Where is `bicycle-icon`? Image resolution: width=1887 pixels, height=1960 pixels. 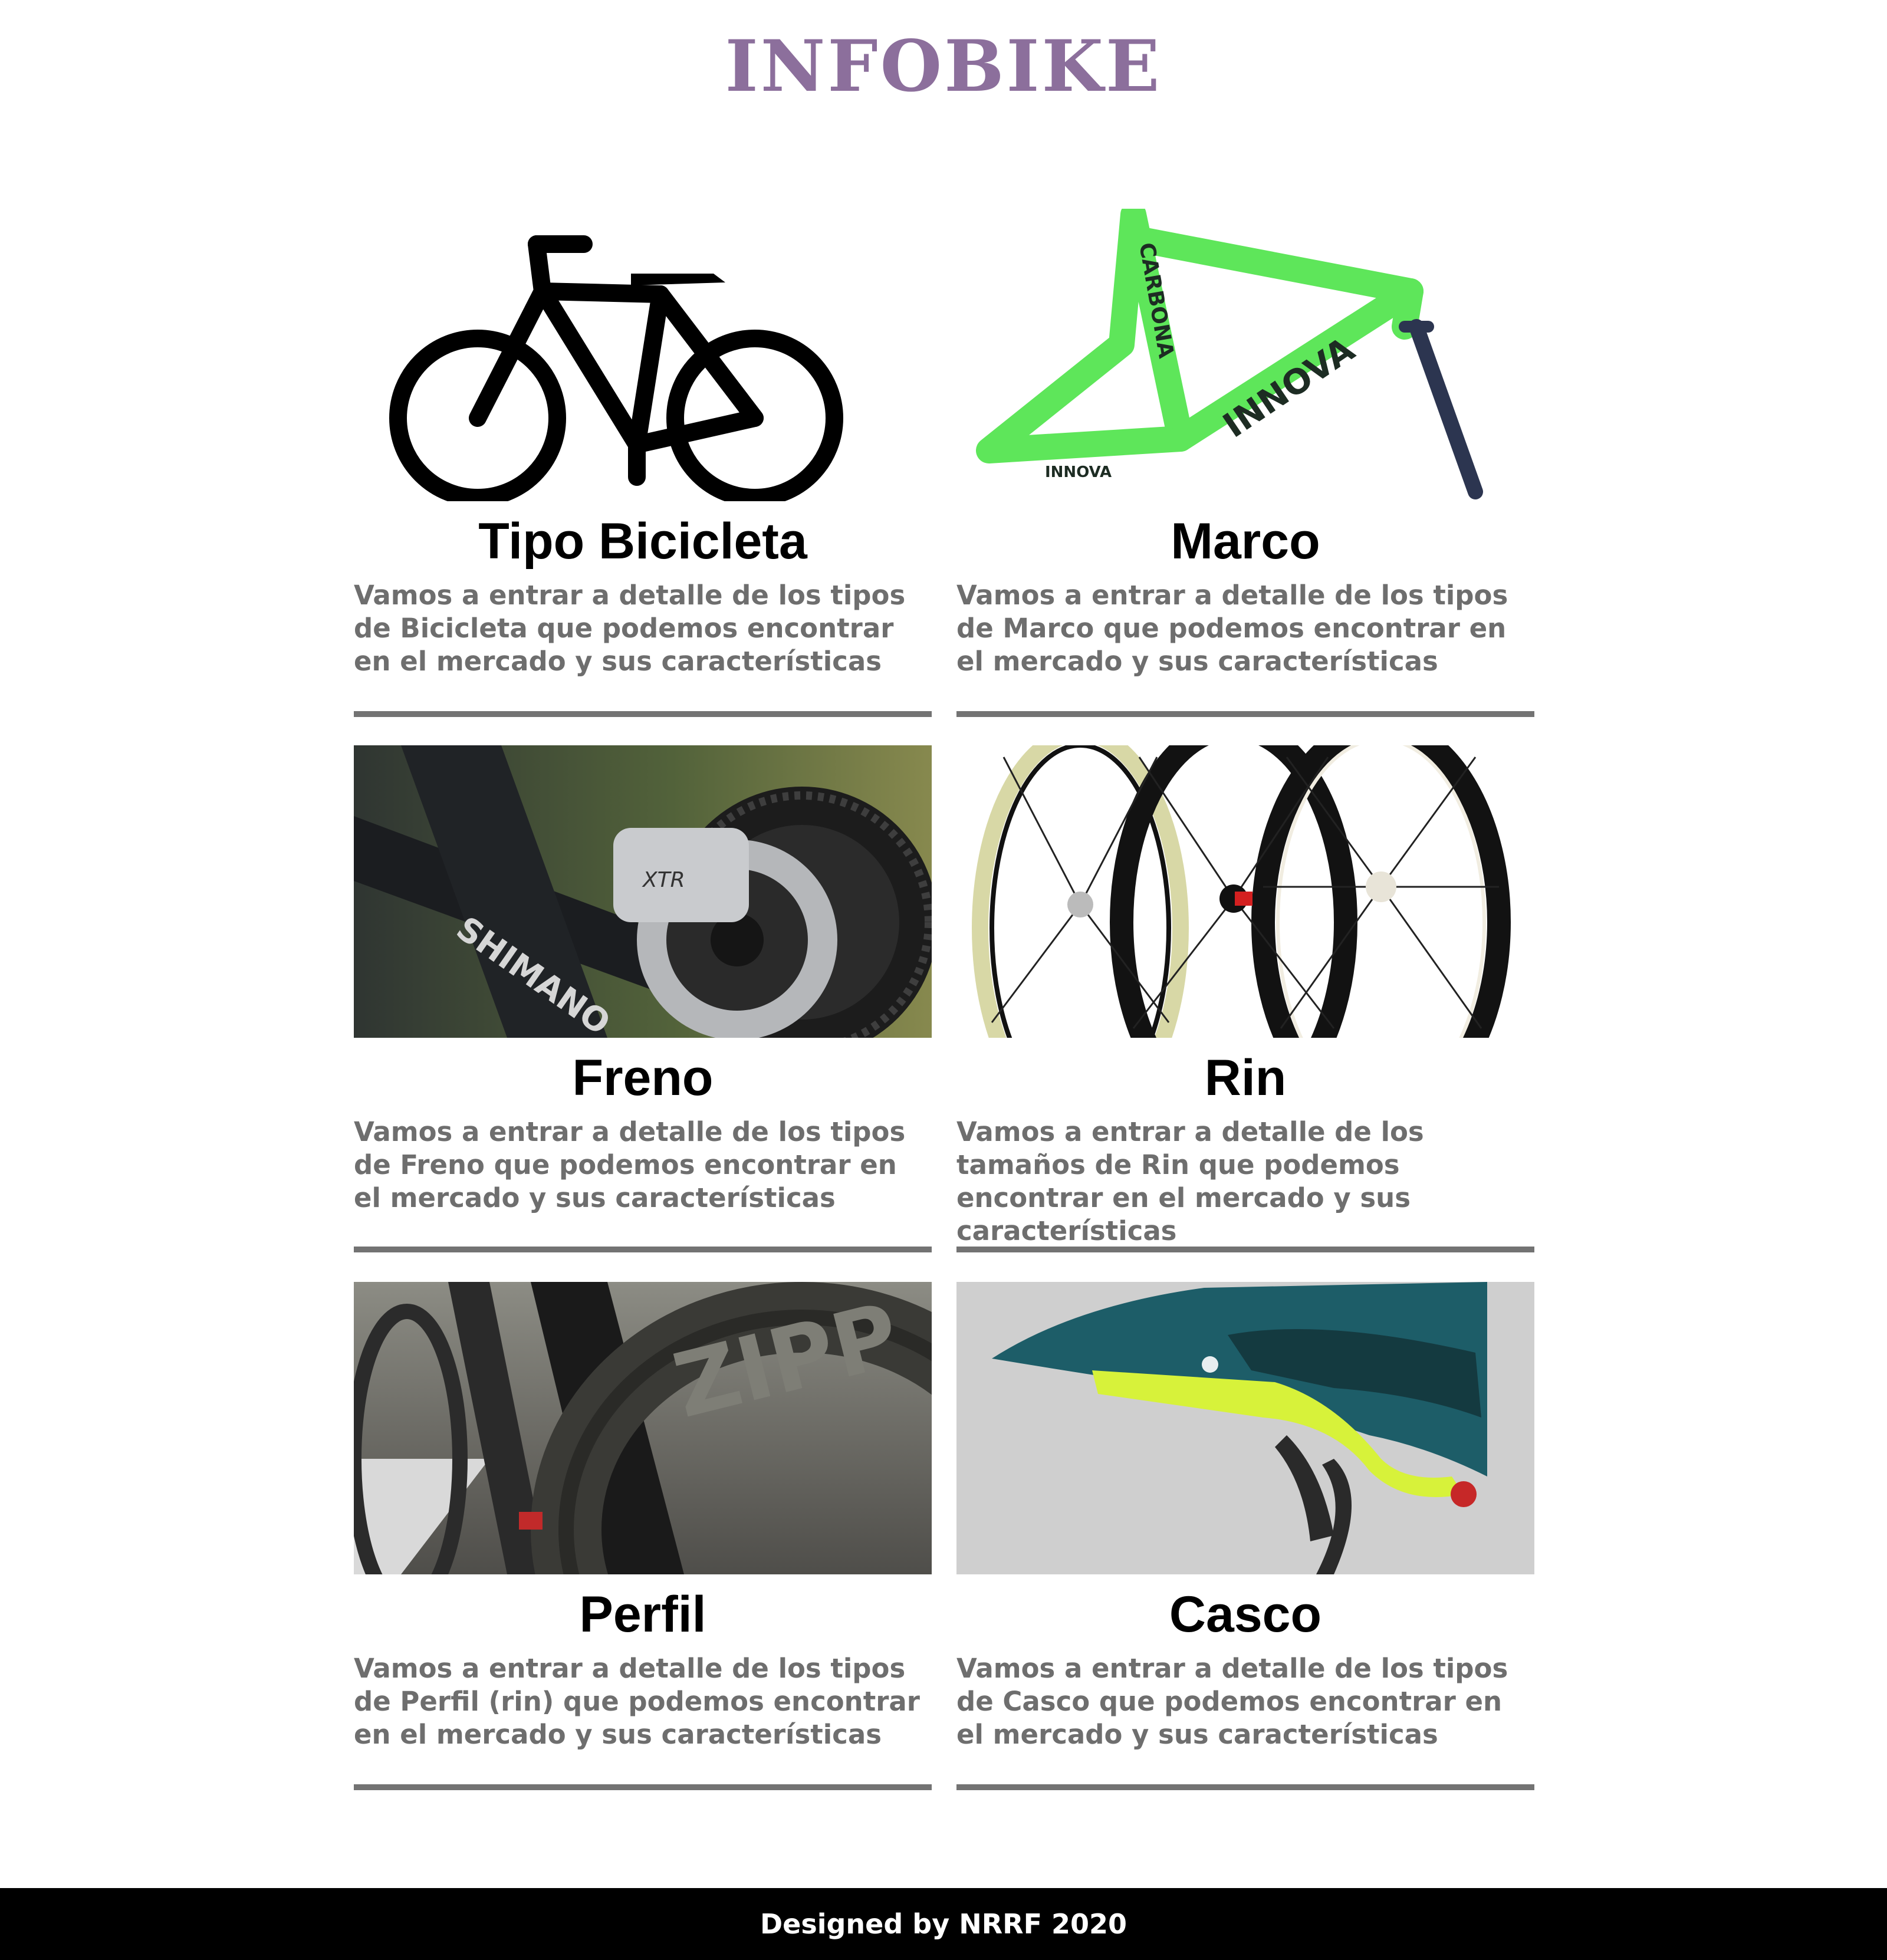 bicycle-icon is located at coordinates (643, 355).